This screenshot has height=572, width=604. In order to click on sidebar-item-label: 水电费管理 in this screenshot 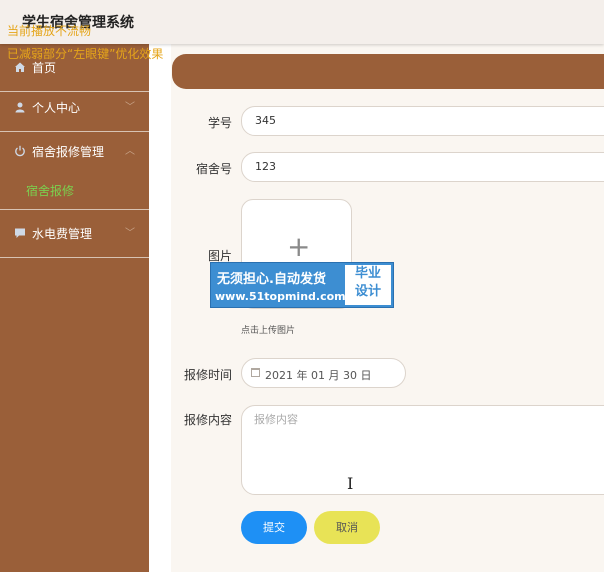, I will do `click(62, 234)`.